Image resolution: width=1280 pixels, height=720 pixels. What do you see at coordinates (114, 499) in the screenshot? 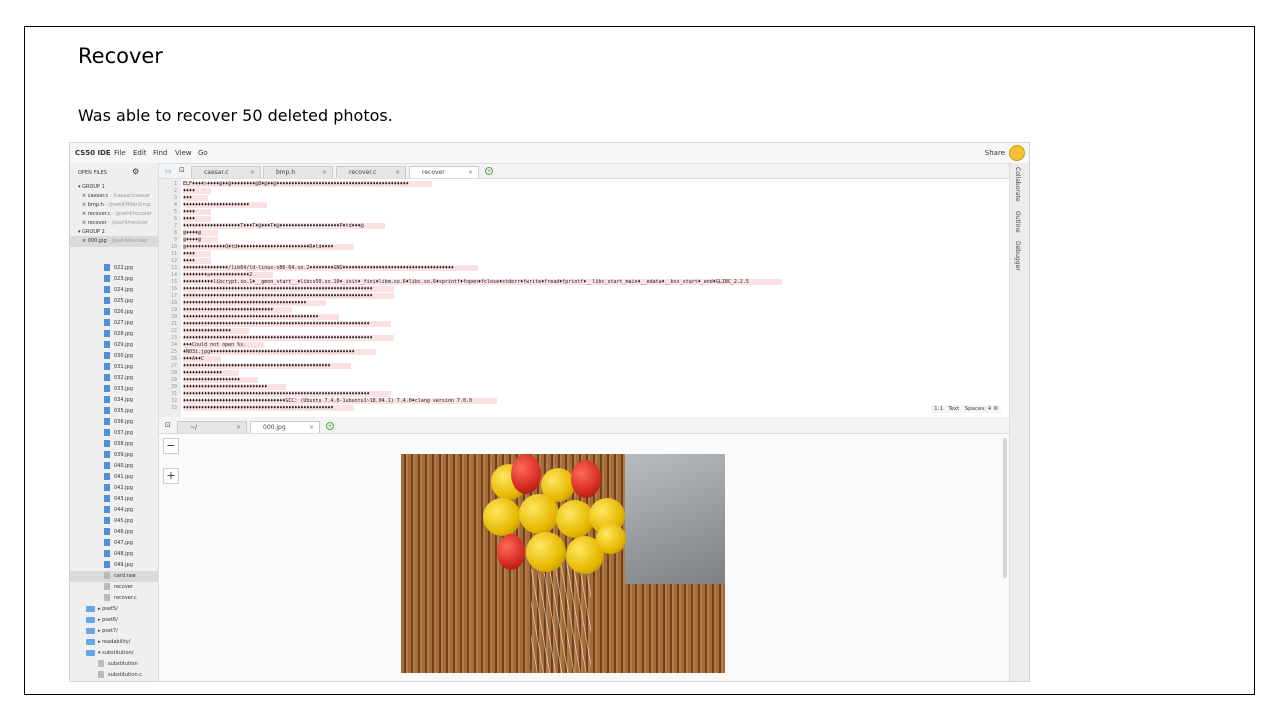
I see `file-item-jpg: 043.jpg` at bounding box center [114, 499].